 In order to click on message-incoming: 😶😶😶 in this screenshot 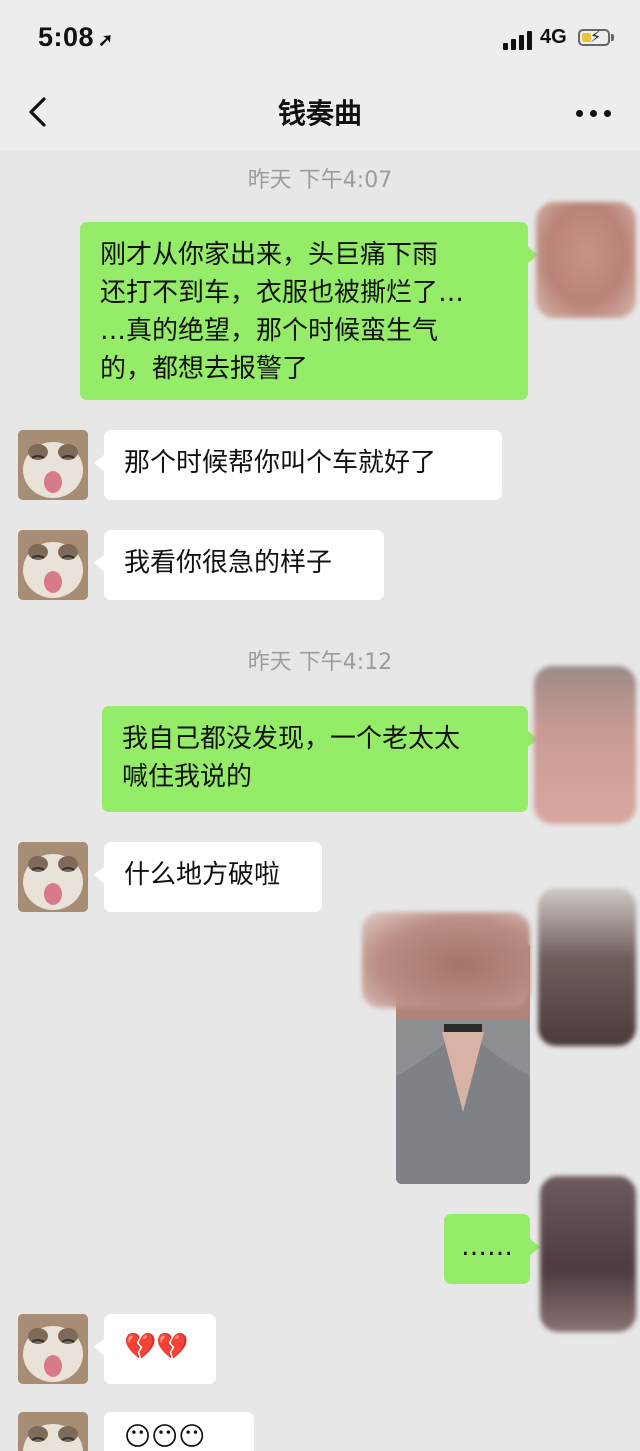, I will do `click(179, 1431)`.